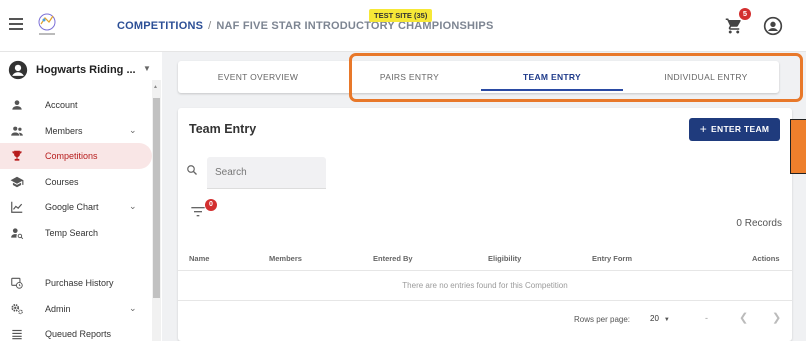 The image size is (806, 341). I want to click on enter-team-label: ENTER TEAM, so click(740, 129).